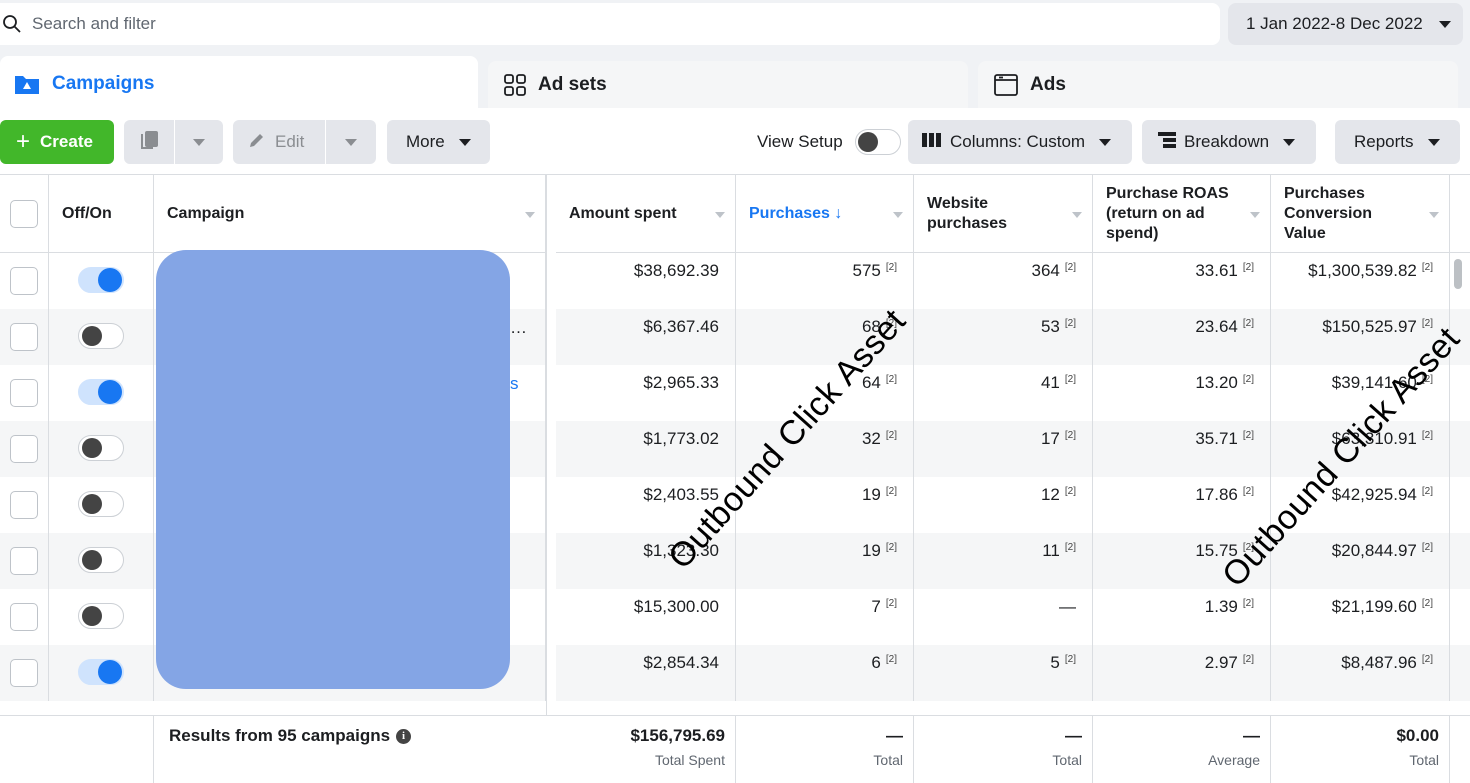 This screenshot has height=783, width=1470. I want to click on tab-campaigns: Campaigns, so click(239, 84).